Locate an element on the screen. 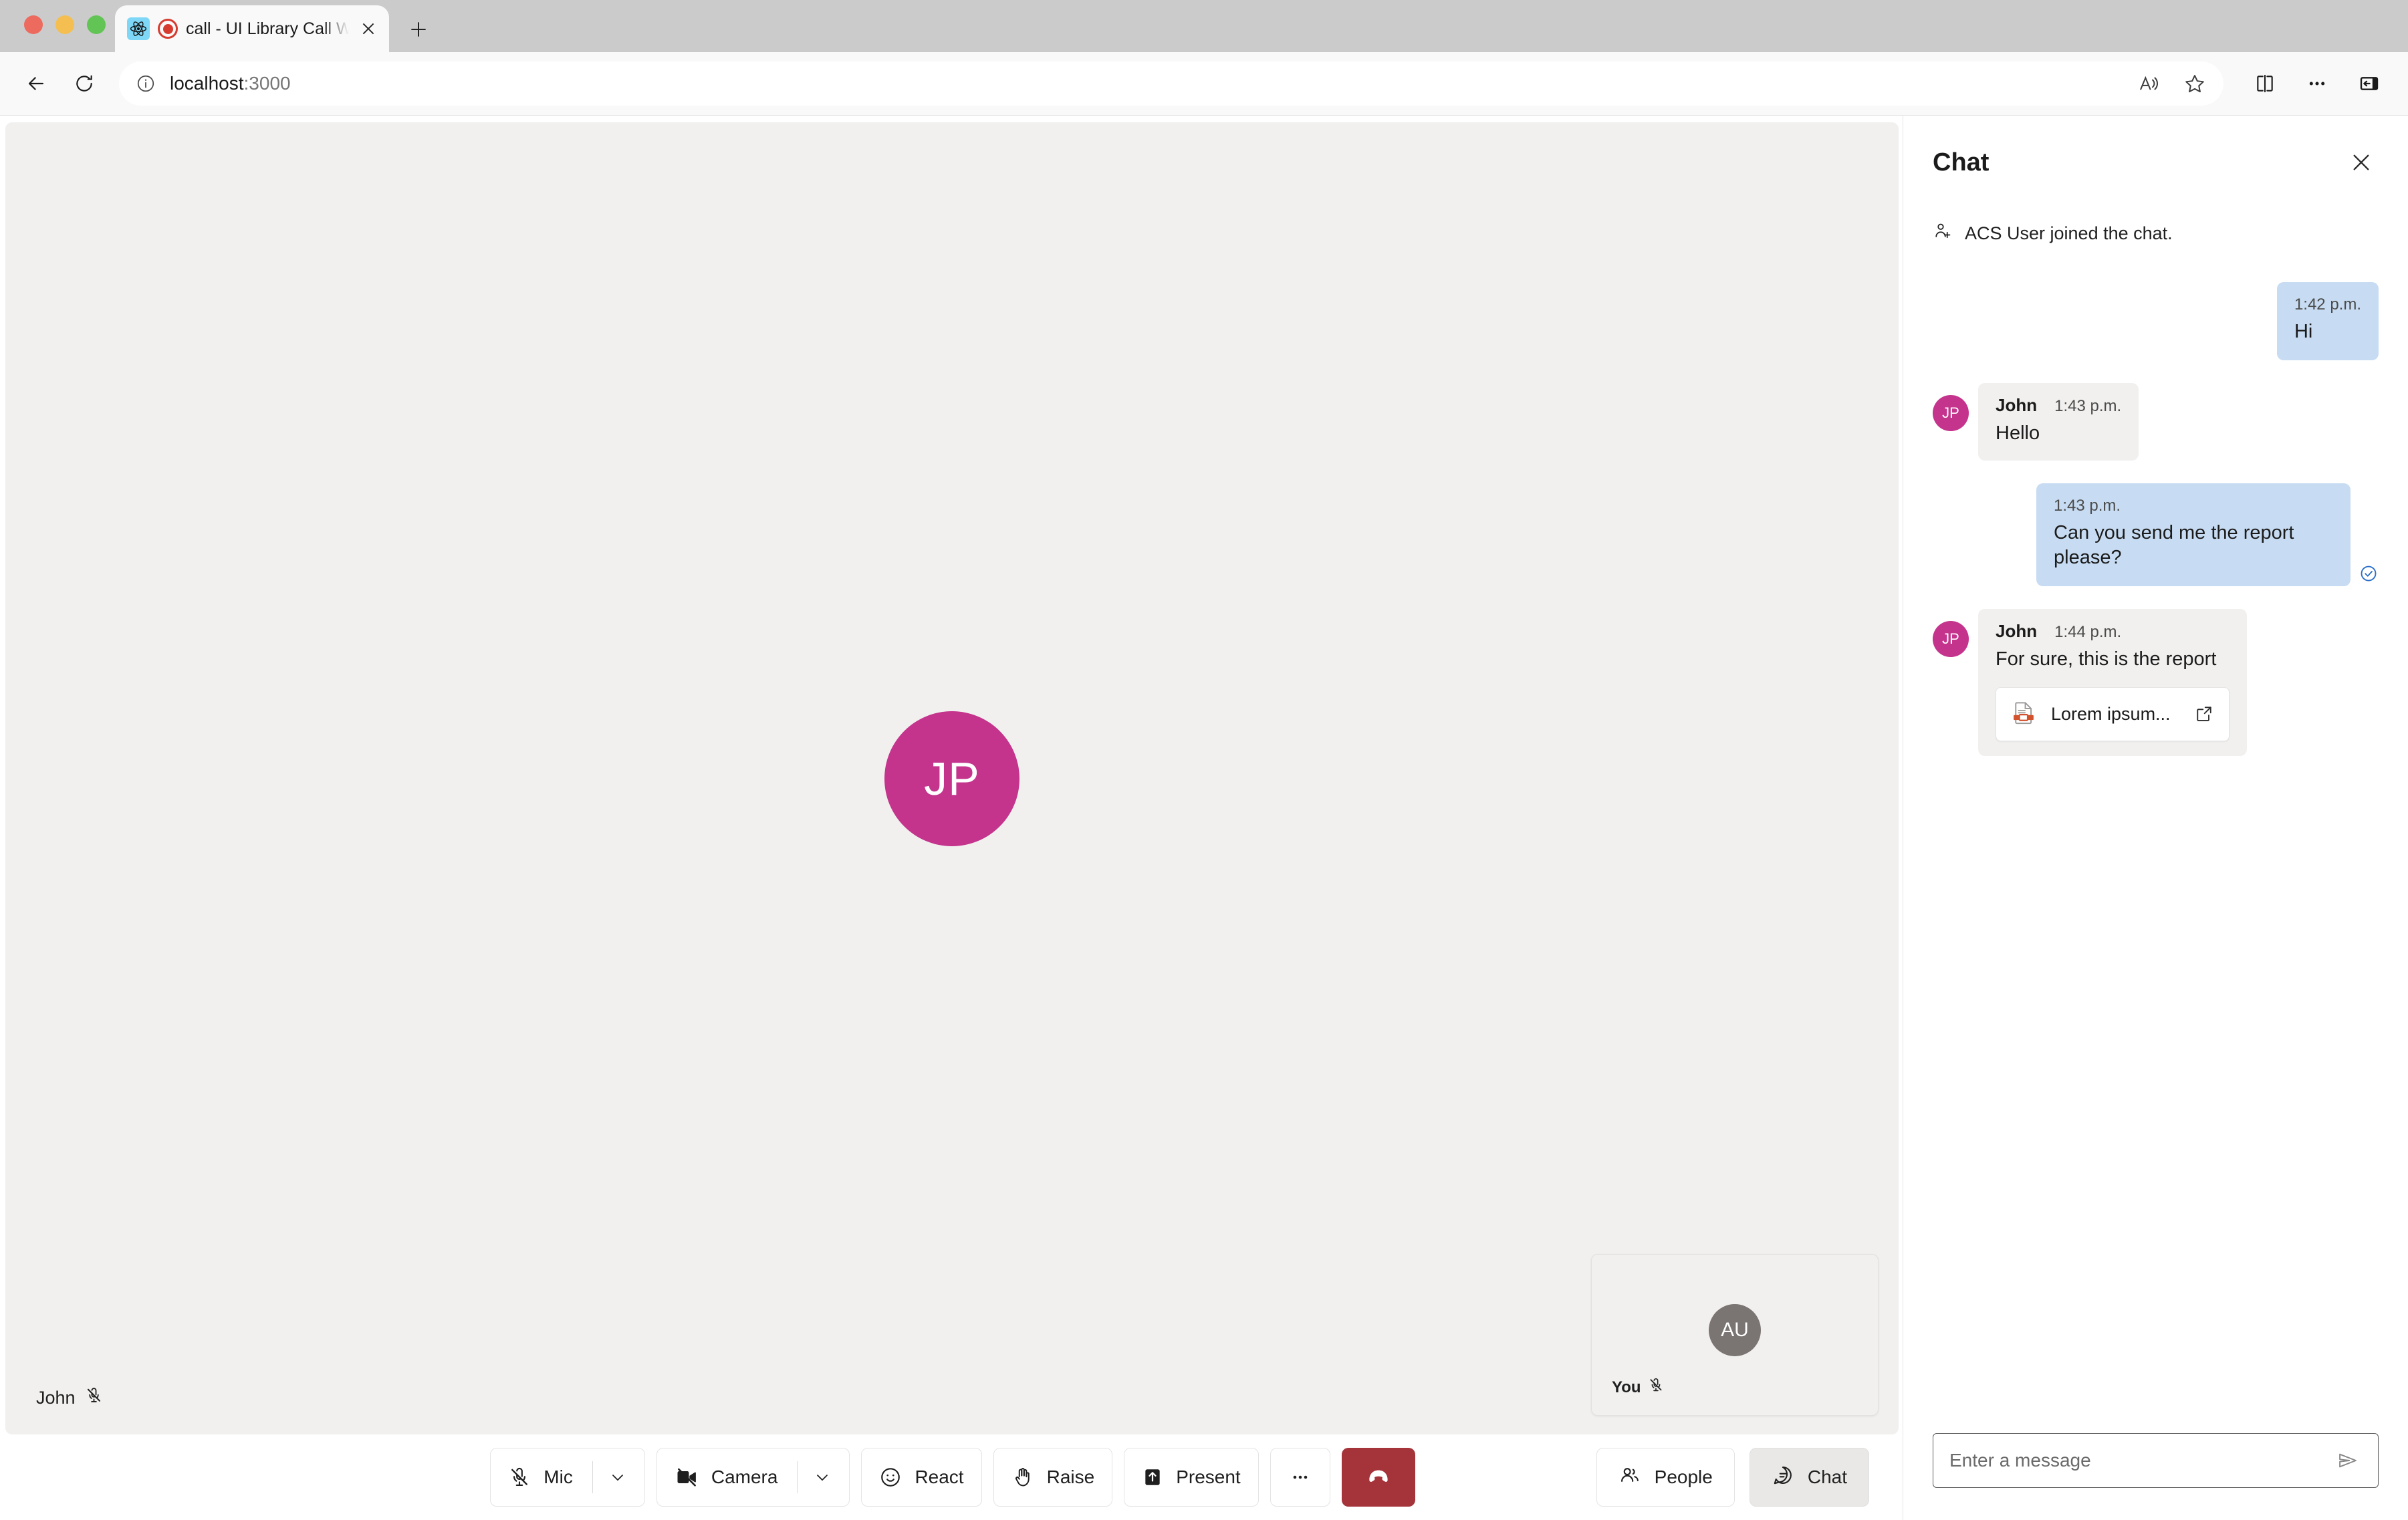 Image resolution: width=2408 pixels, height=1520 pixels. message-meta: 1:42 p.m. is located at coordinates (2327, 304).